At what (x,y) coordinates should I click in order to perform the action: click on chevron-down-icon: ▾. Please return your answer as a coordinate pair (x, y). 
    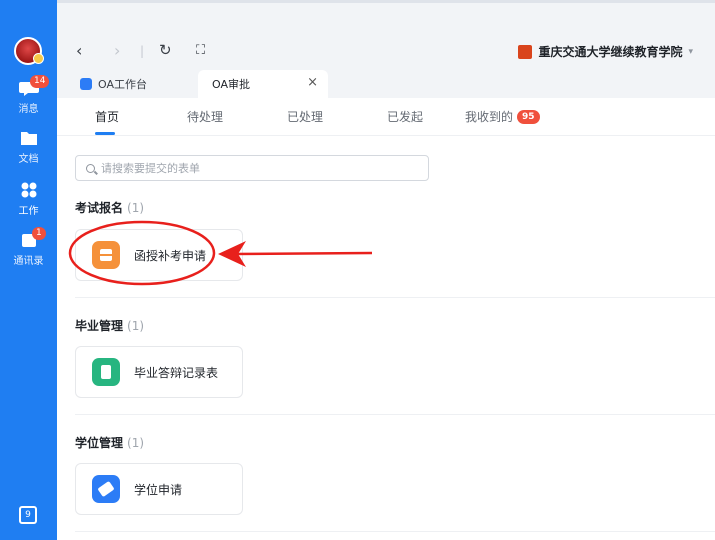
    Looking at the image, I should click on (690, 51).